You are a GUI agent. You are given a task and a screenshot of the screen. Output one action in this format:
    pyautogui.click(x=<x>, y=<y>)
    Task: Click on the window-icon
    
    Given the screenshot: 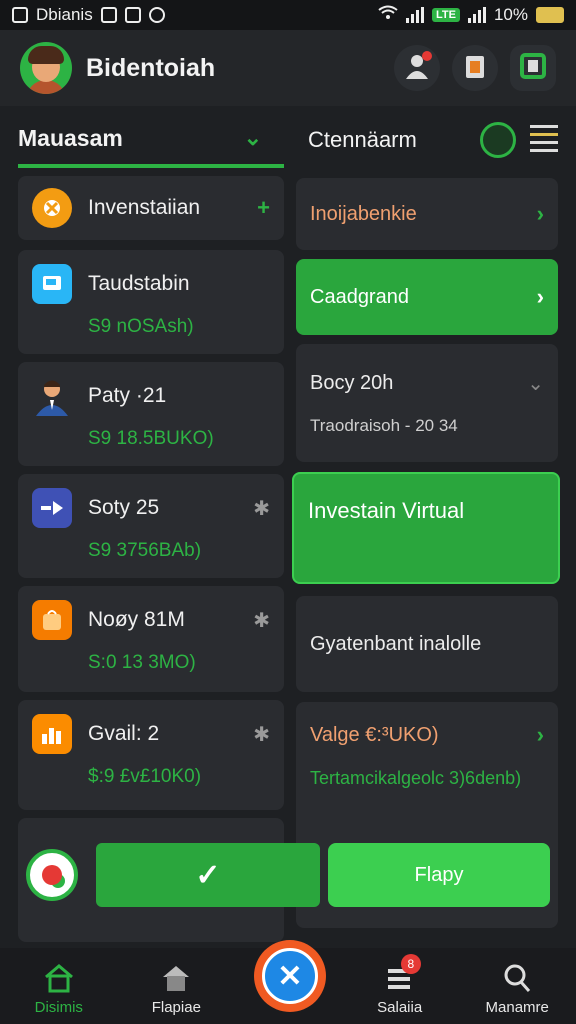 What is the action you would take?
    pyautogui.click(x=533, y=68)
    